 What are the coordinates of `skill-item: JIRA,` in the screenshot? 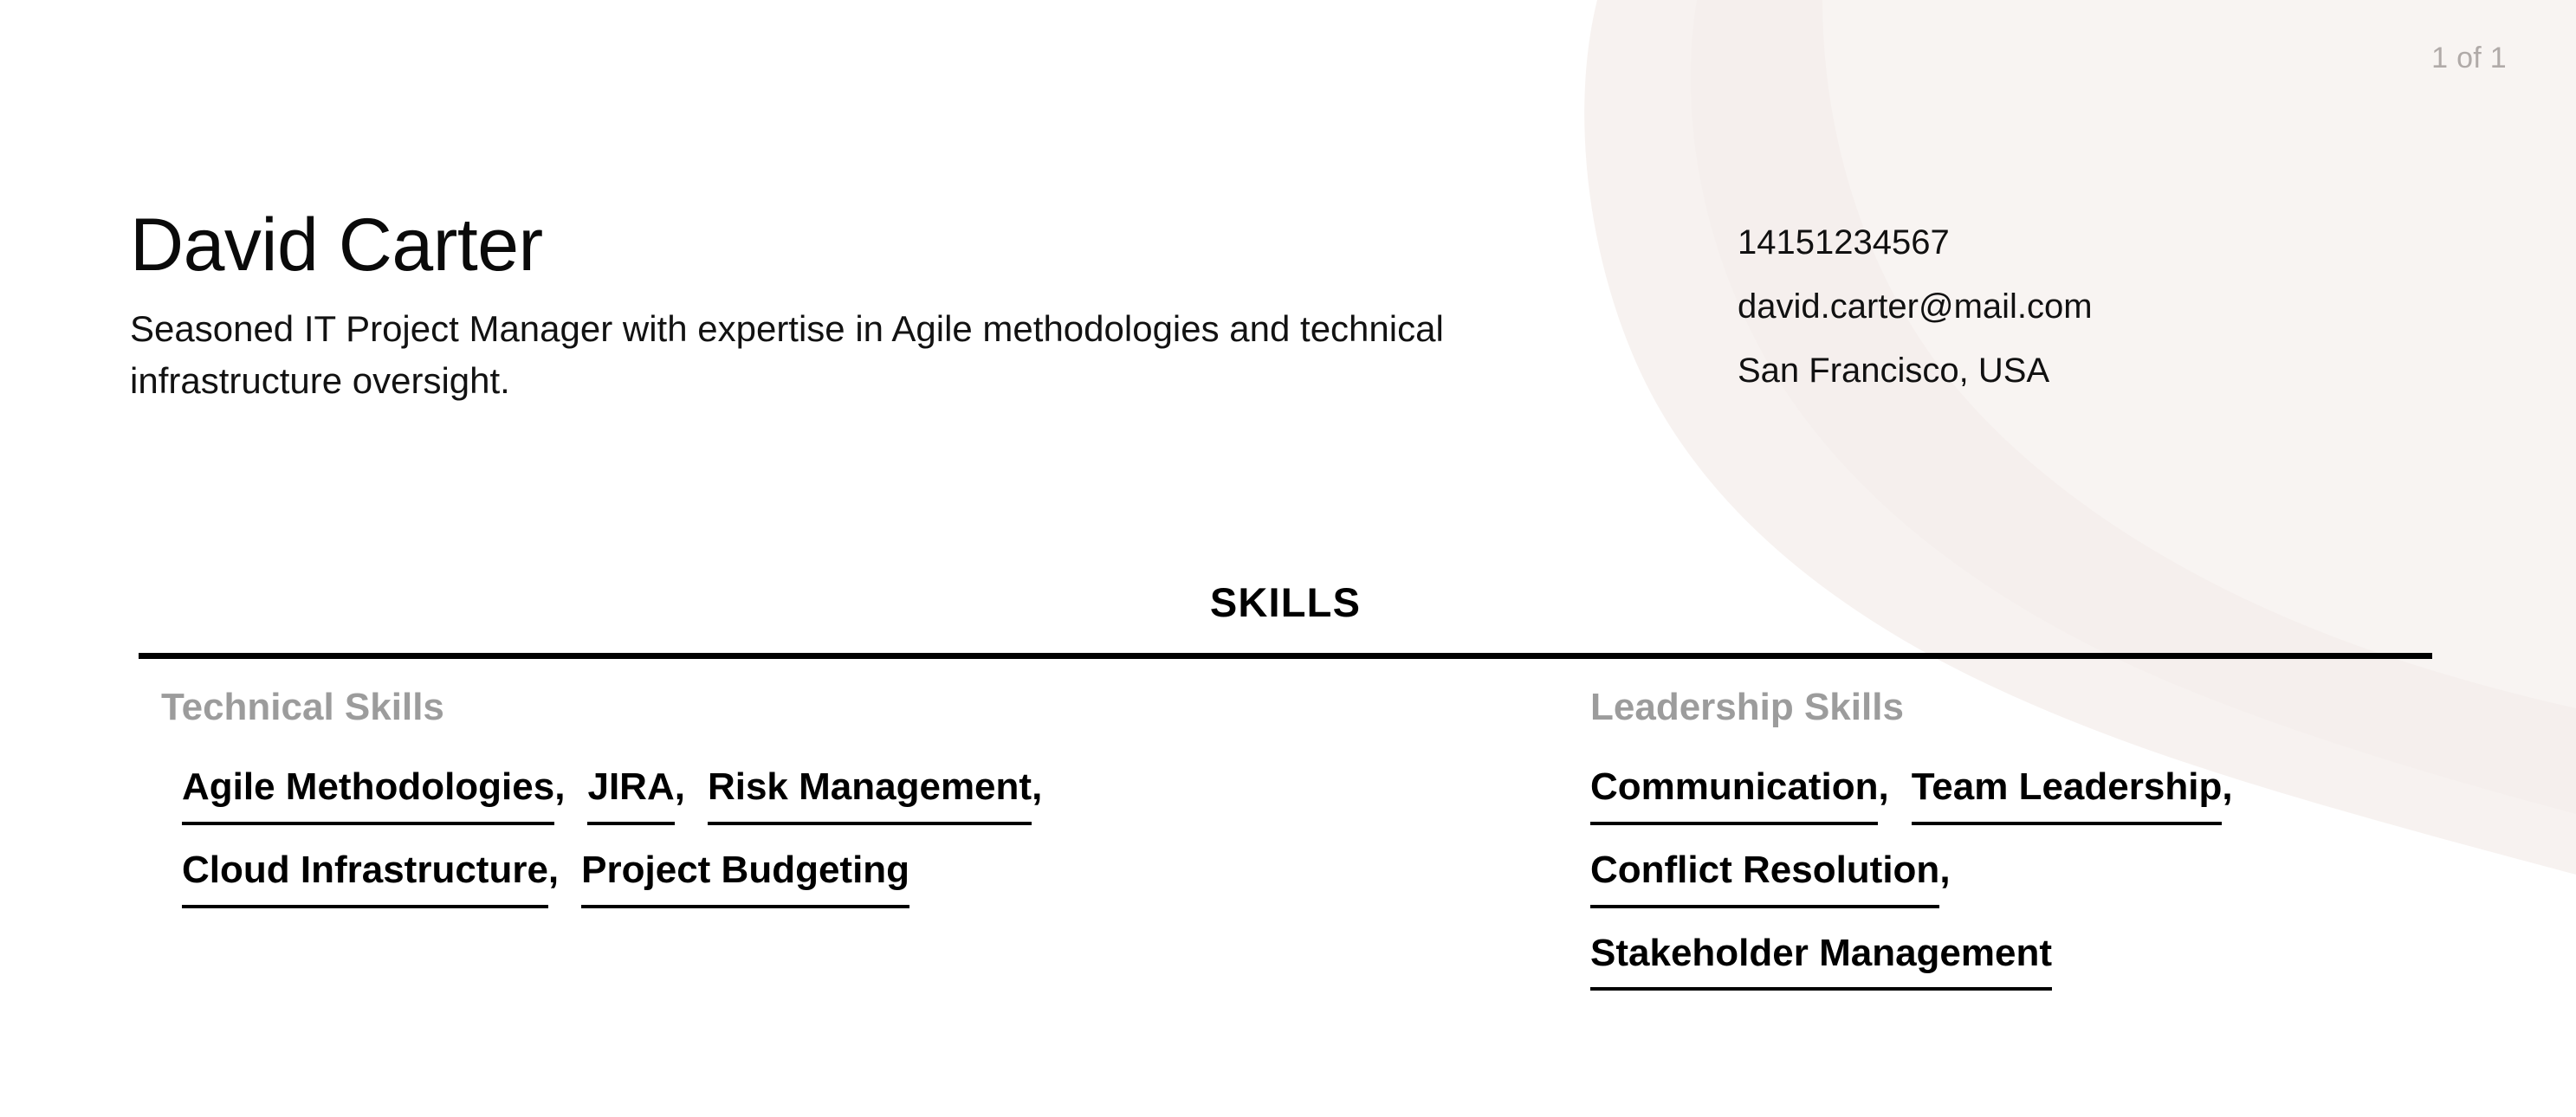 It's located at (636, 795).